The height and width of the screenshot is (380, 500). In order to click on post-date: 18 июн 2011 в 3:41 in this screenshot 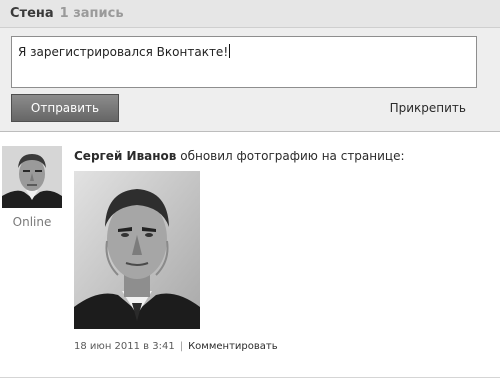, I will do `click(124, 346)`.